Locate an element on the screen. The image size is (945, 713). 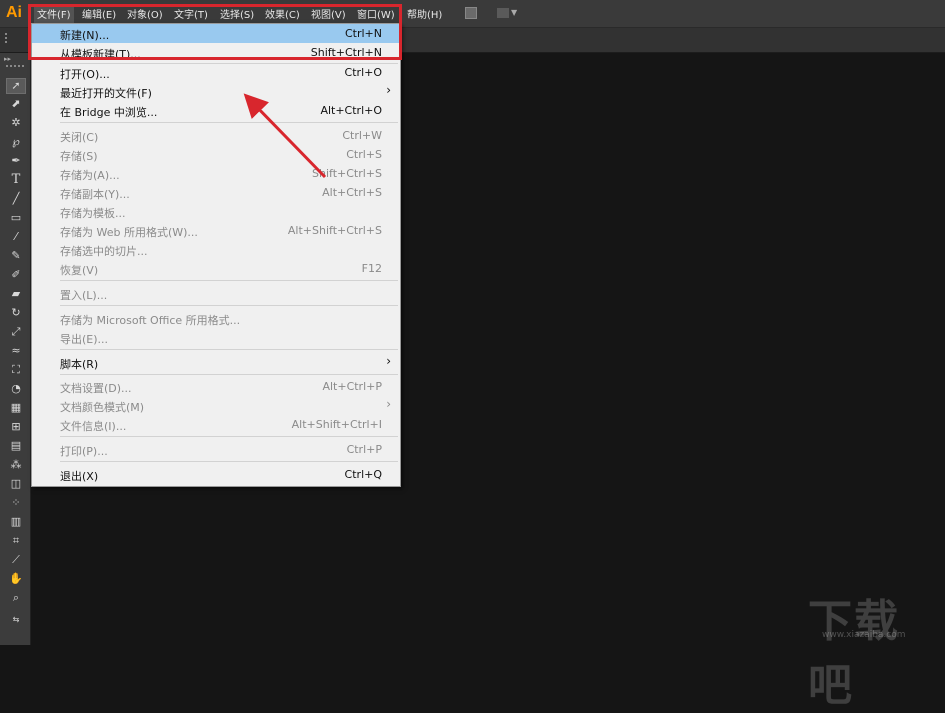
annotation-arrow-icon is located at coordinates (285, 136).